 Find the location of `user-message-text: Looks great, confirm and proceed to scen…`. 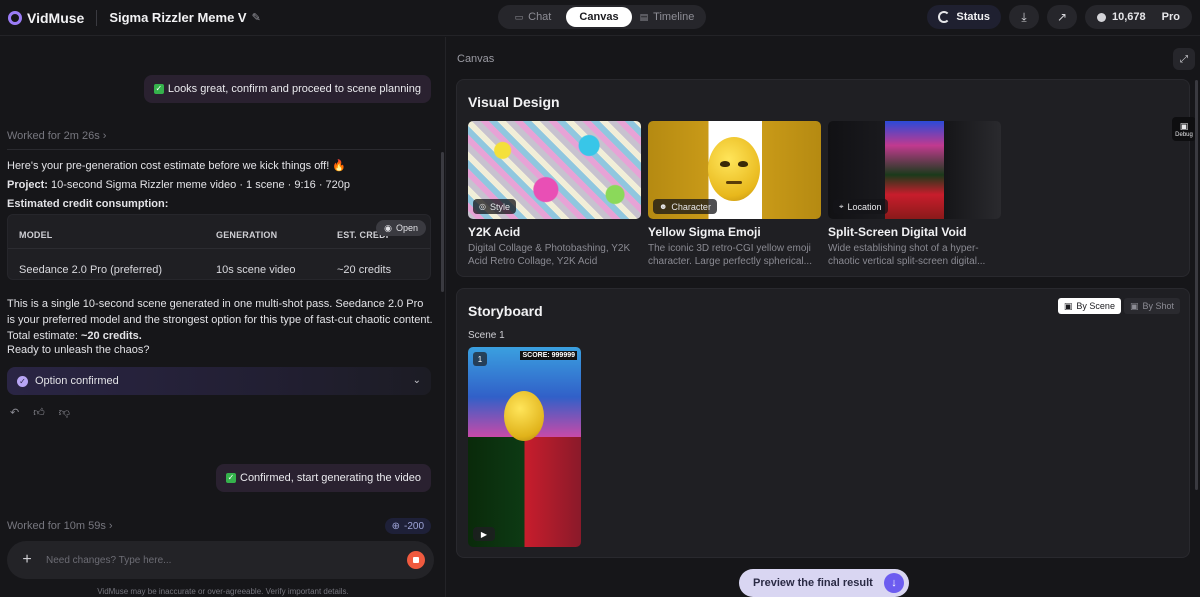

user-message-text: Looks great, confirm and proceed to scen… is located at coordinates (294, 89).